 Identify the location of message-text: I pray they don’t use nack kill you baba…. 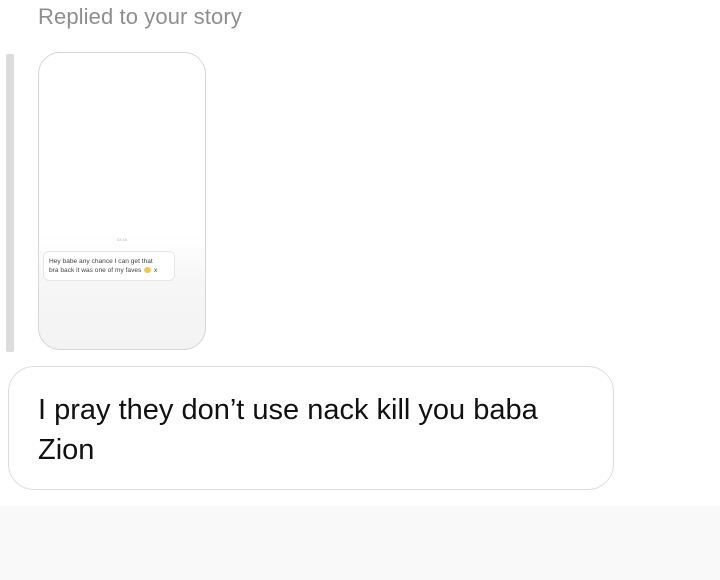
(288, 430).